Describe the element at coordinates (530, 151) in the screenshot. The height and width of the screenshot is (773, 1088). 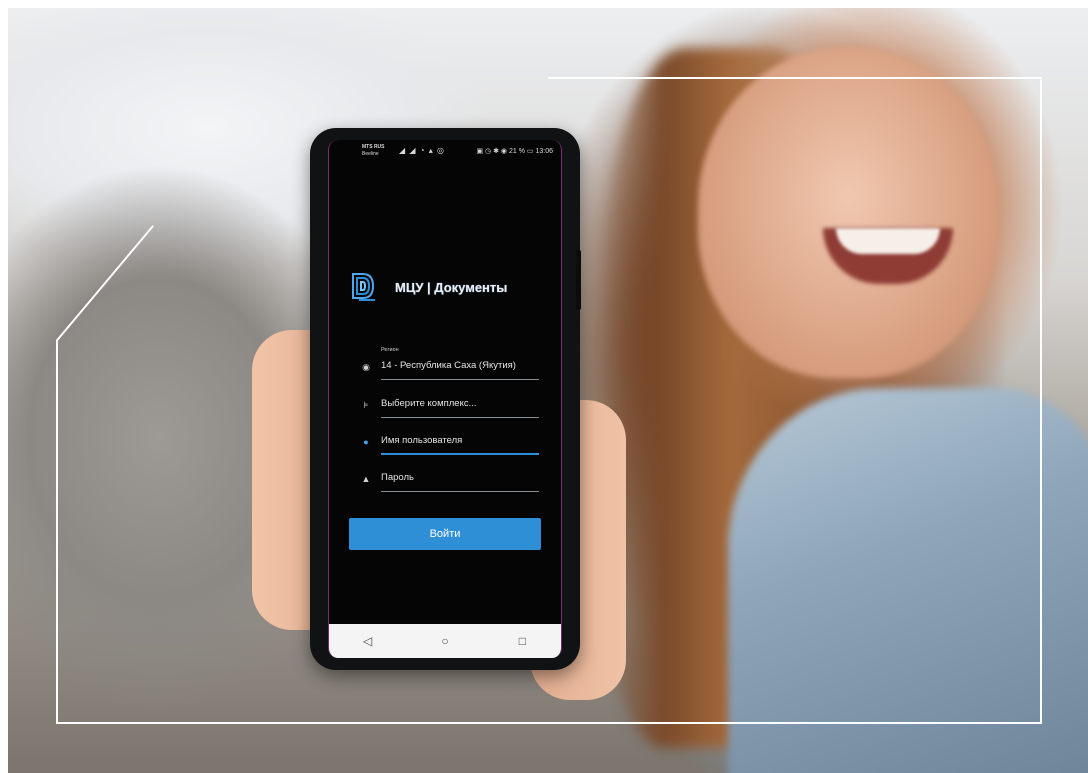
I see `battery-icon: ▭` at that location.